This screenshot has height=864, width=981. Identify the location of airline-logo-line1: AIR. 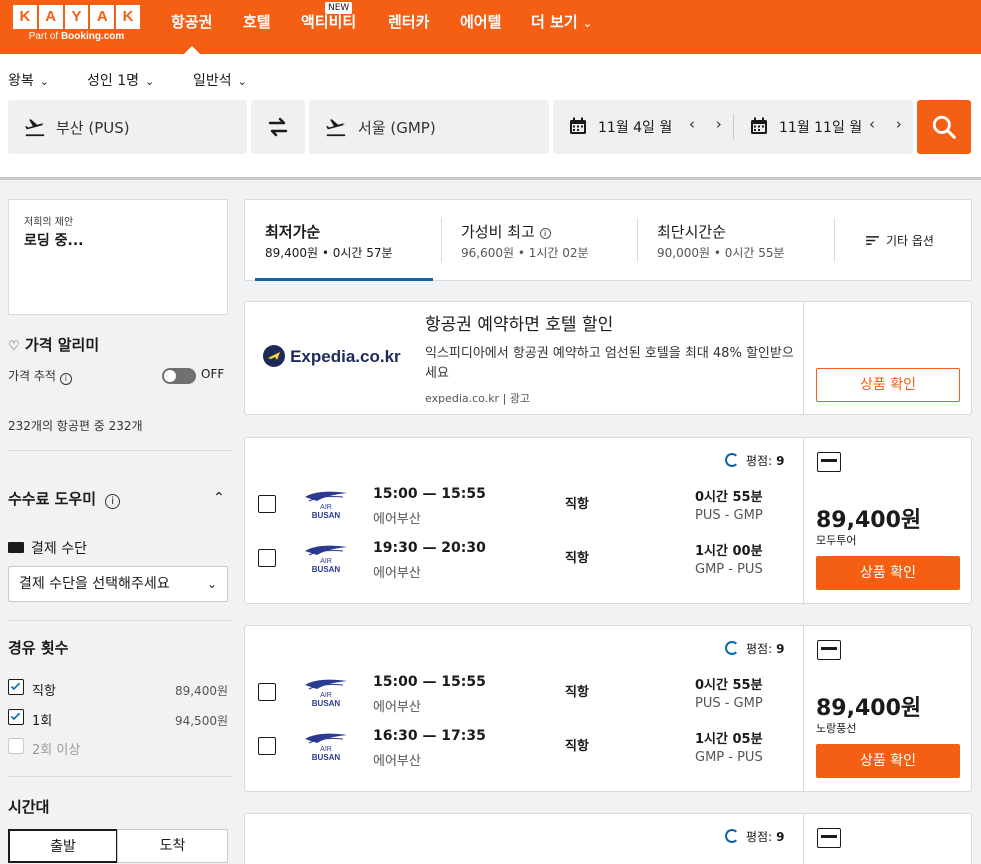
(326, 561).